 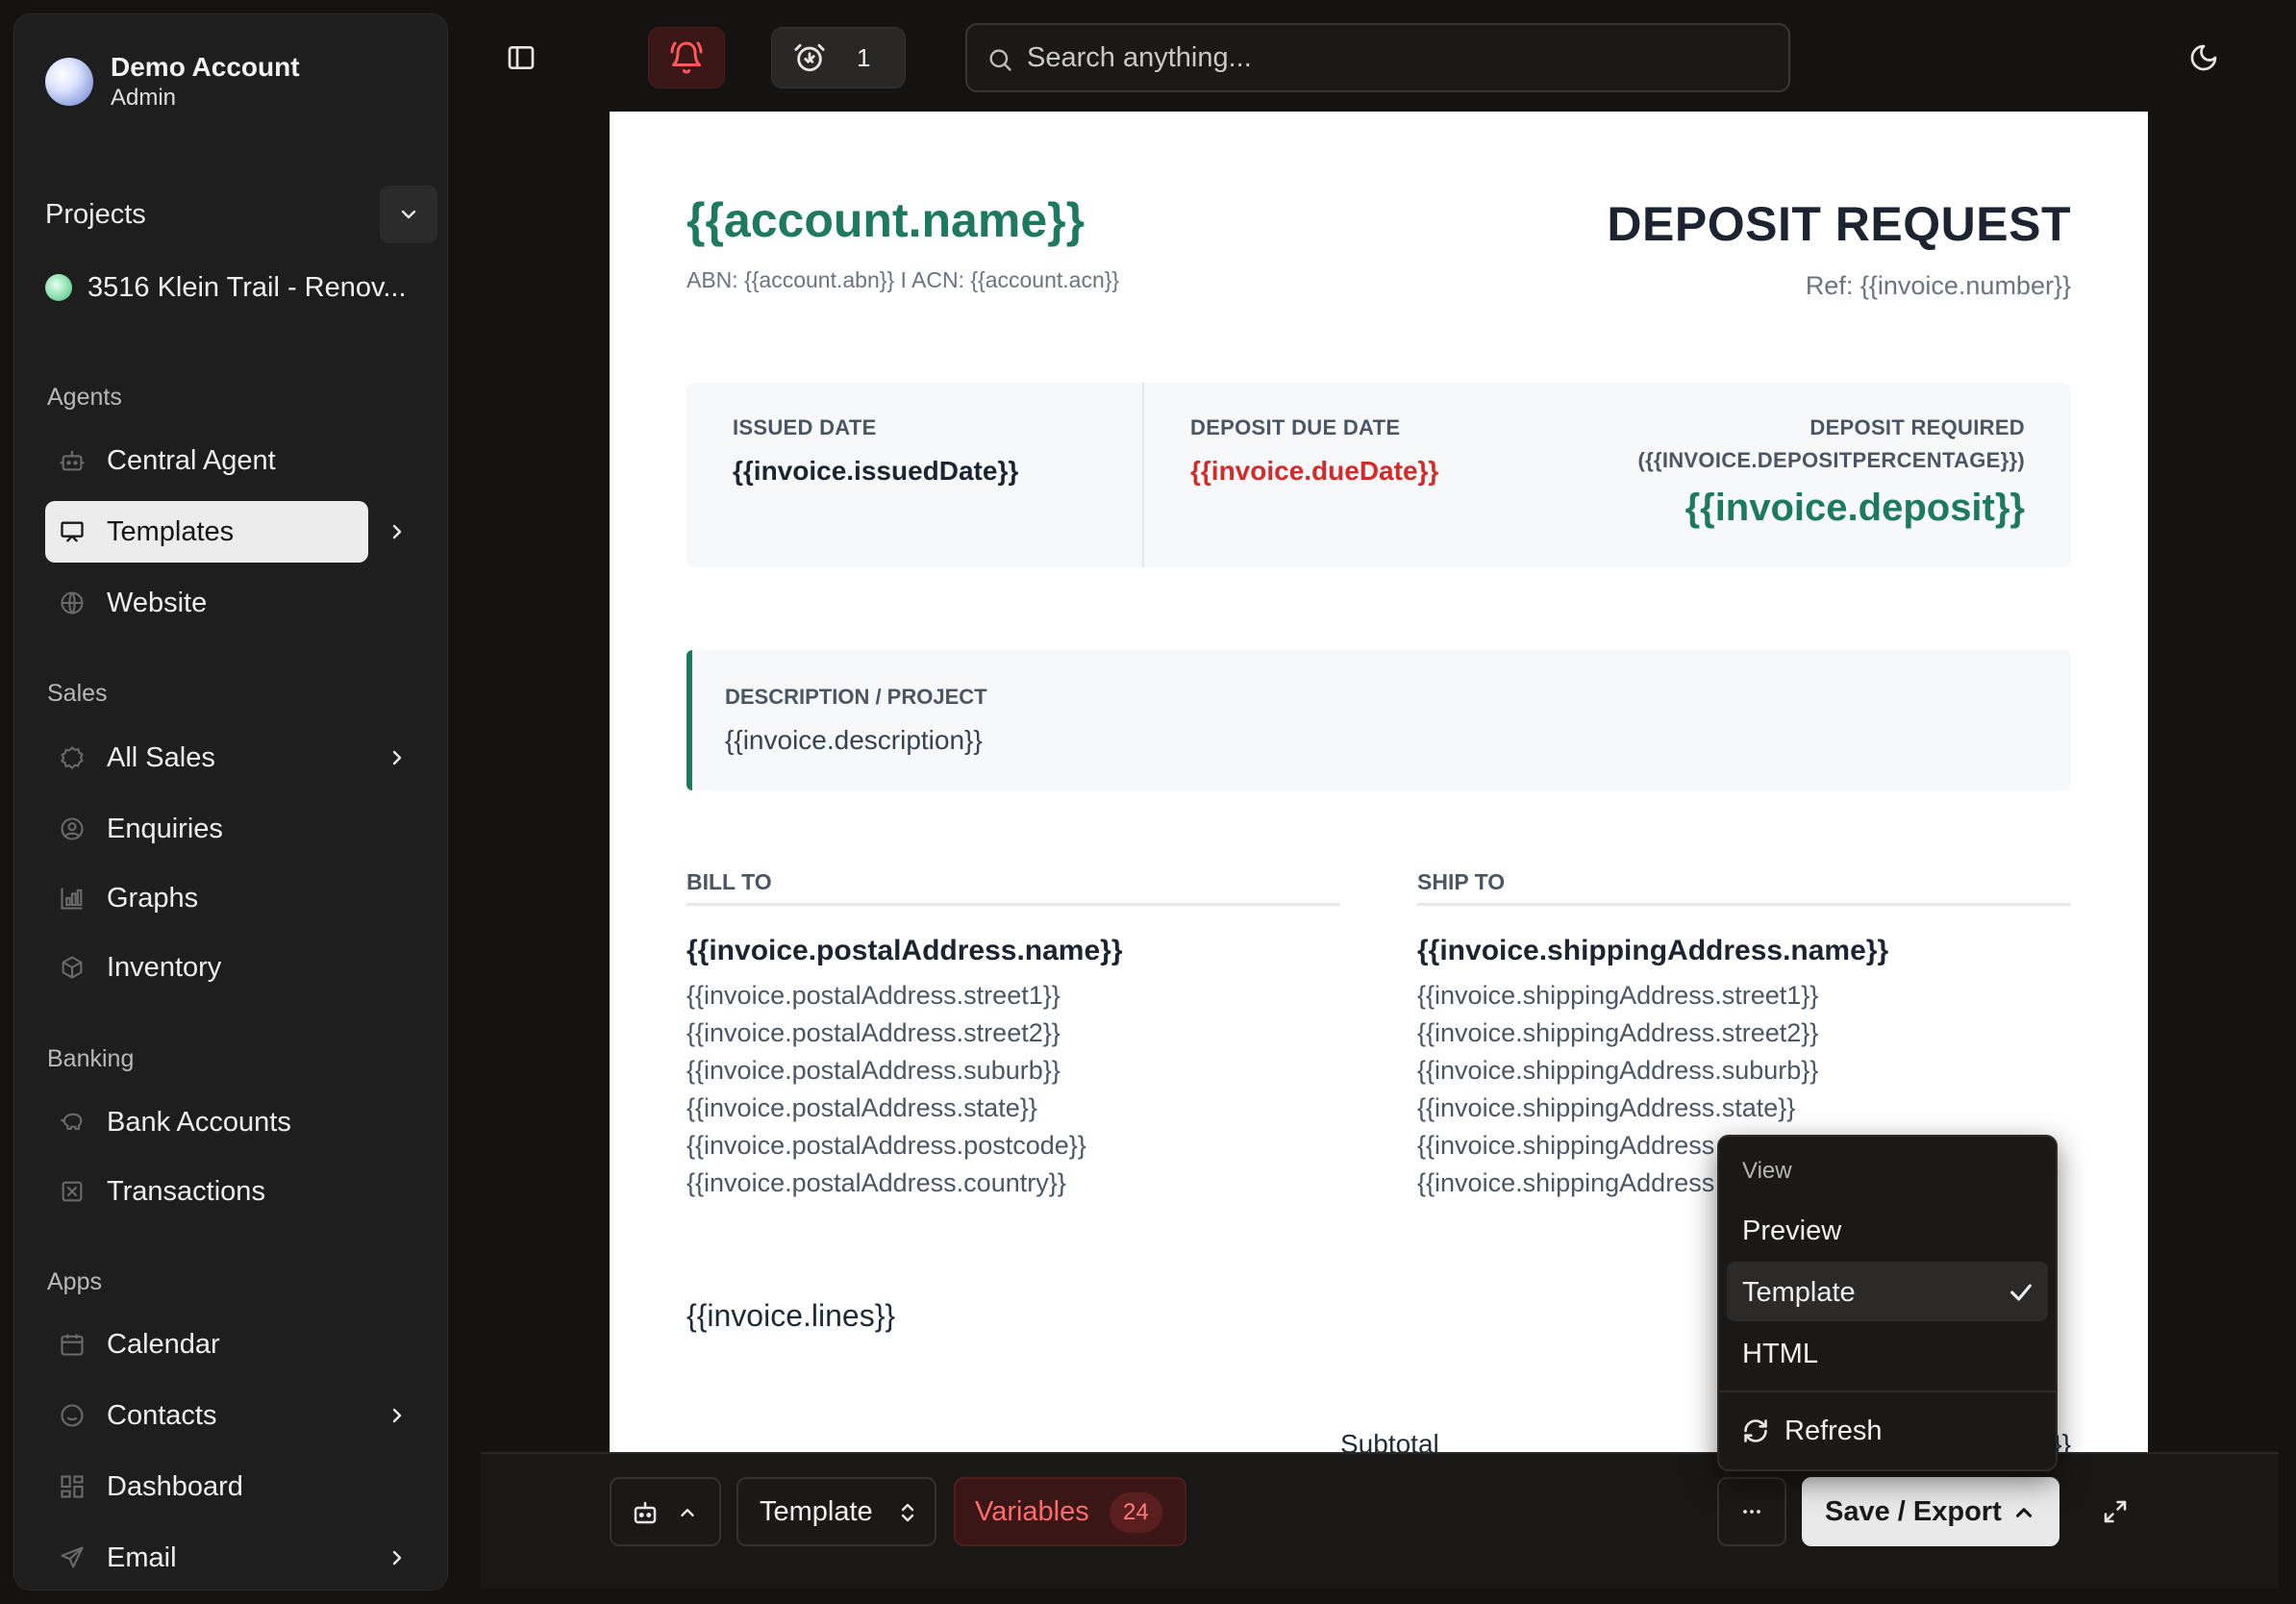 What do you see at coordinates (72, 1191) in the screenshot?
I see `receipt-icon` at bounding box center [72, 1191].